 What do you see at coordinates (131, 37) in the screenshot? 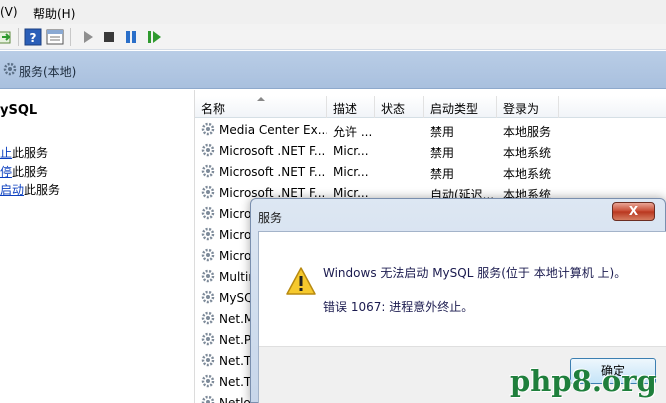
I see `pause-icon` at bounding box center [131, 37].